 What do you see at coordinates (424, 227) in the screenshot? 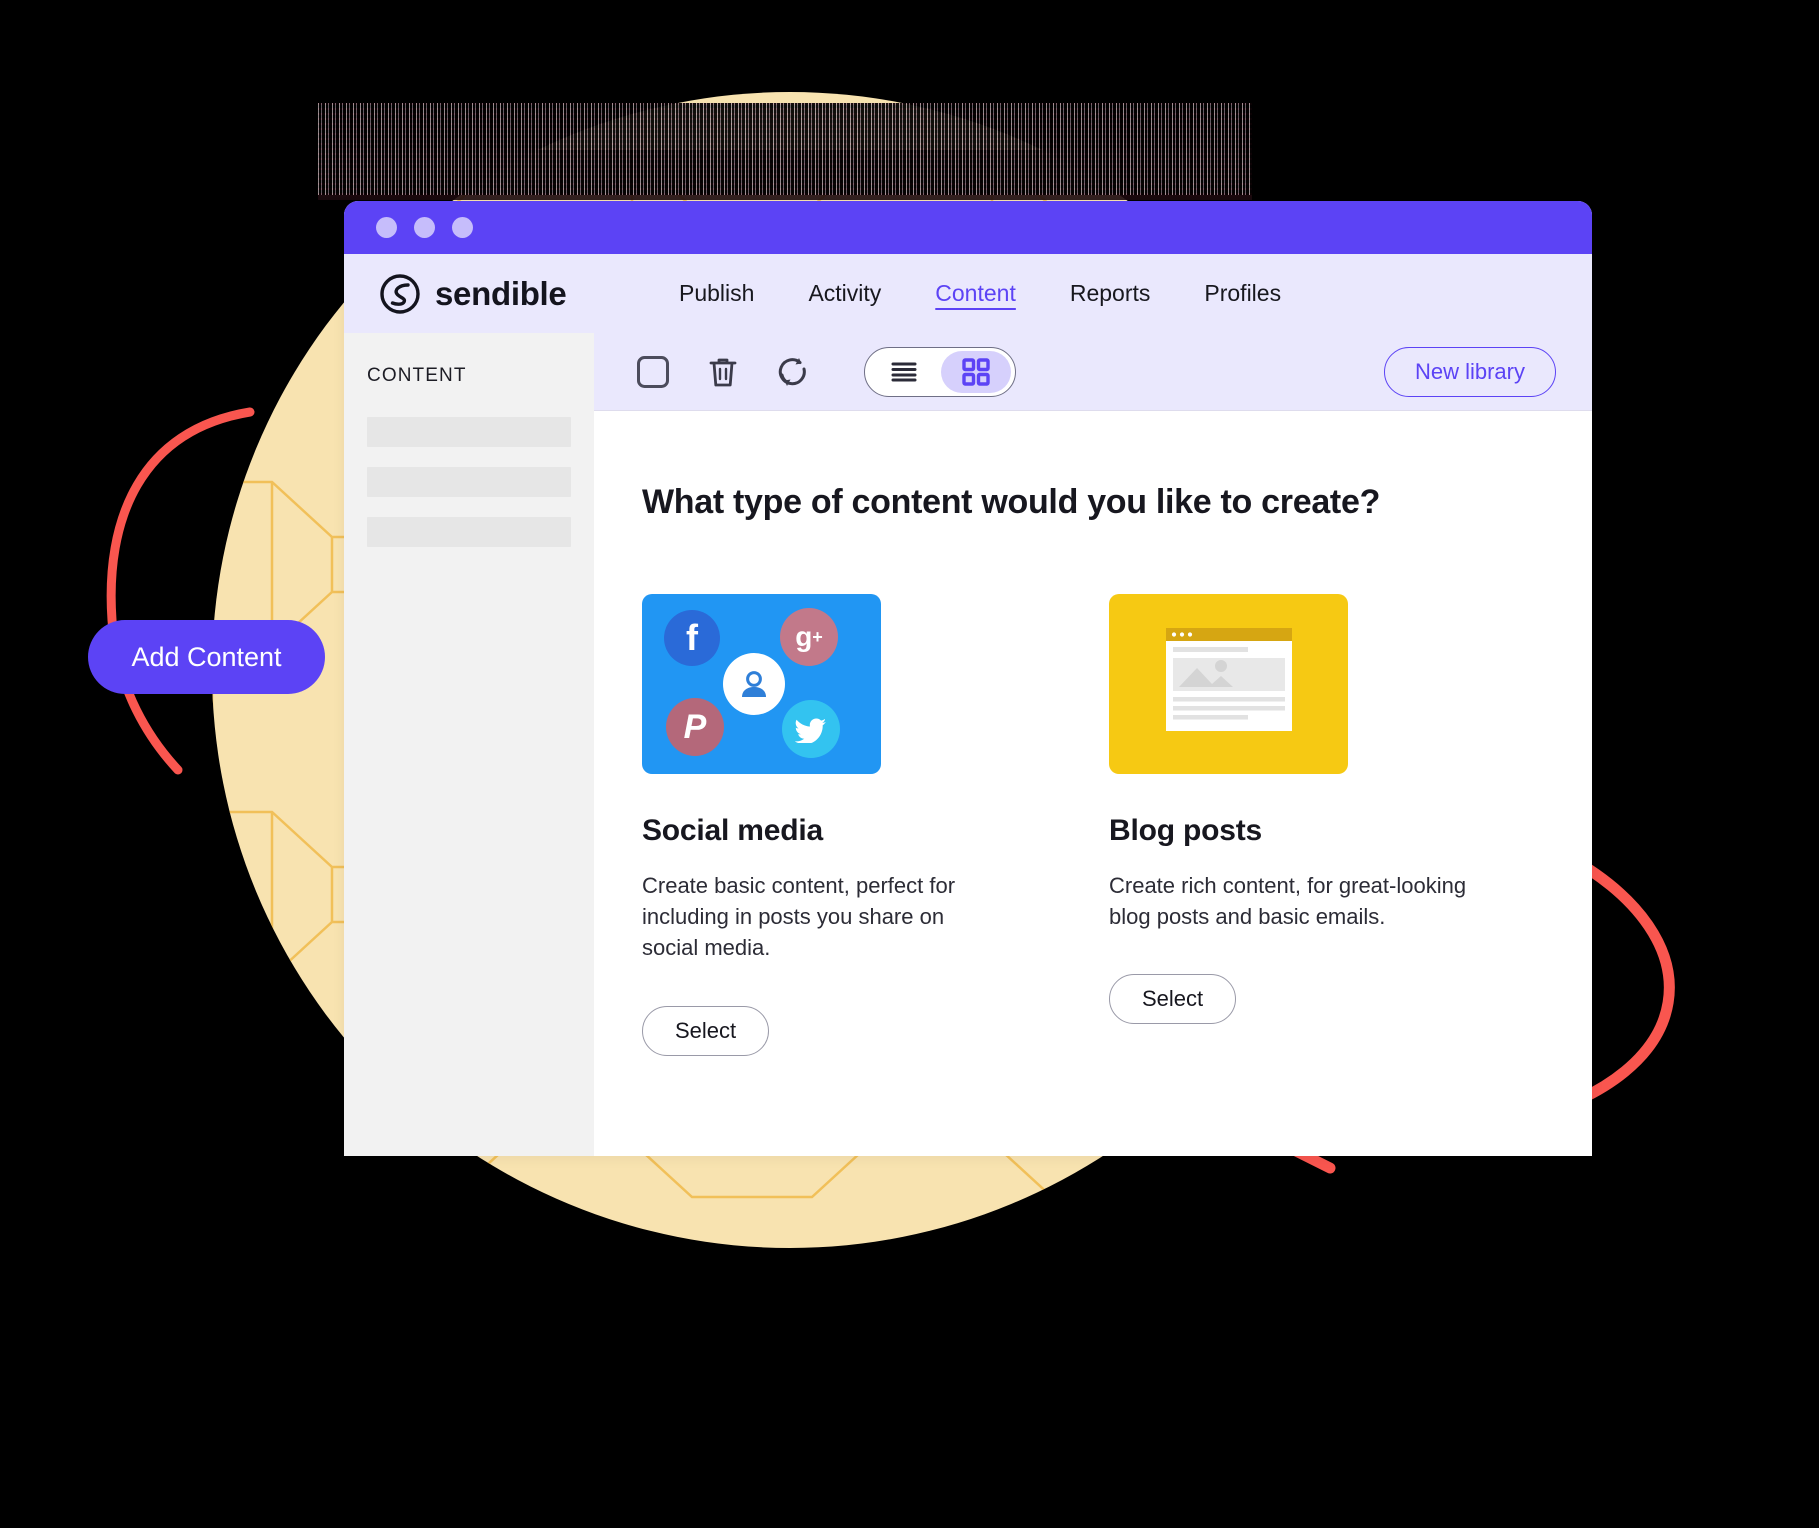
I see `window-dot-minimize` at bounding box center [424, 227].